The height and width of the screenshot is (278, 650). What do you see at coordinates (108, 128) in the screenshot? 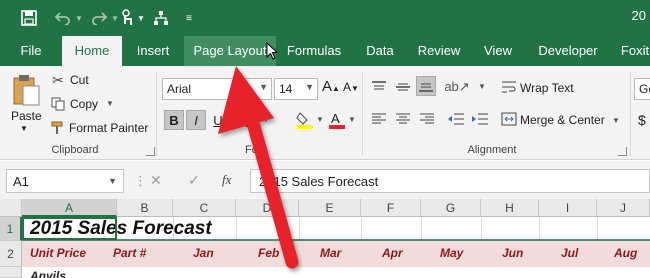
I see `format-painter-button: Format Painter` at bounding box center [108, 128].